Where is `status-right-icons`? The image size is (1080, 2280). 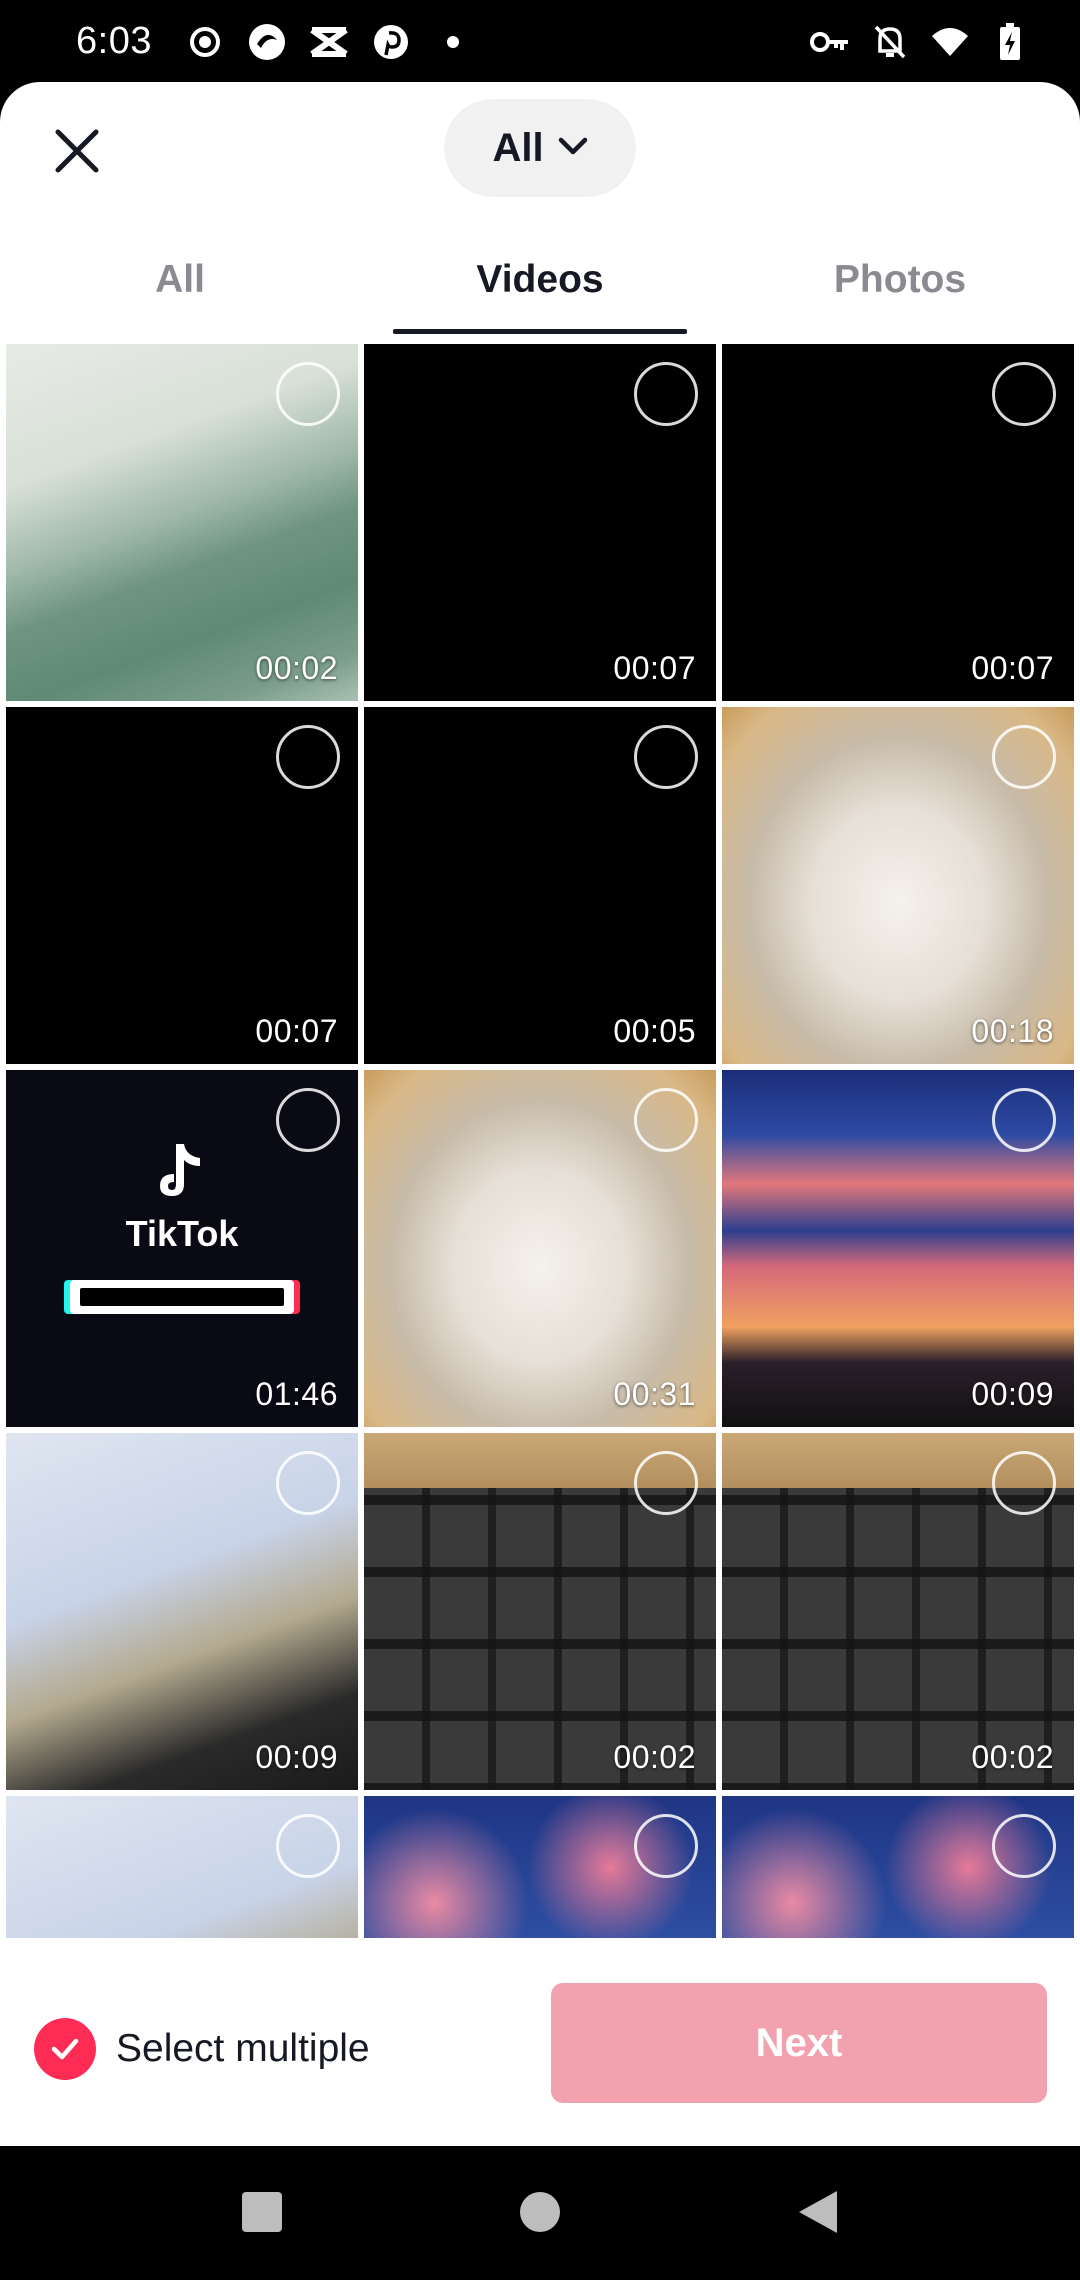 status-right-icons is located at coordinates (920, 42).